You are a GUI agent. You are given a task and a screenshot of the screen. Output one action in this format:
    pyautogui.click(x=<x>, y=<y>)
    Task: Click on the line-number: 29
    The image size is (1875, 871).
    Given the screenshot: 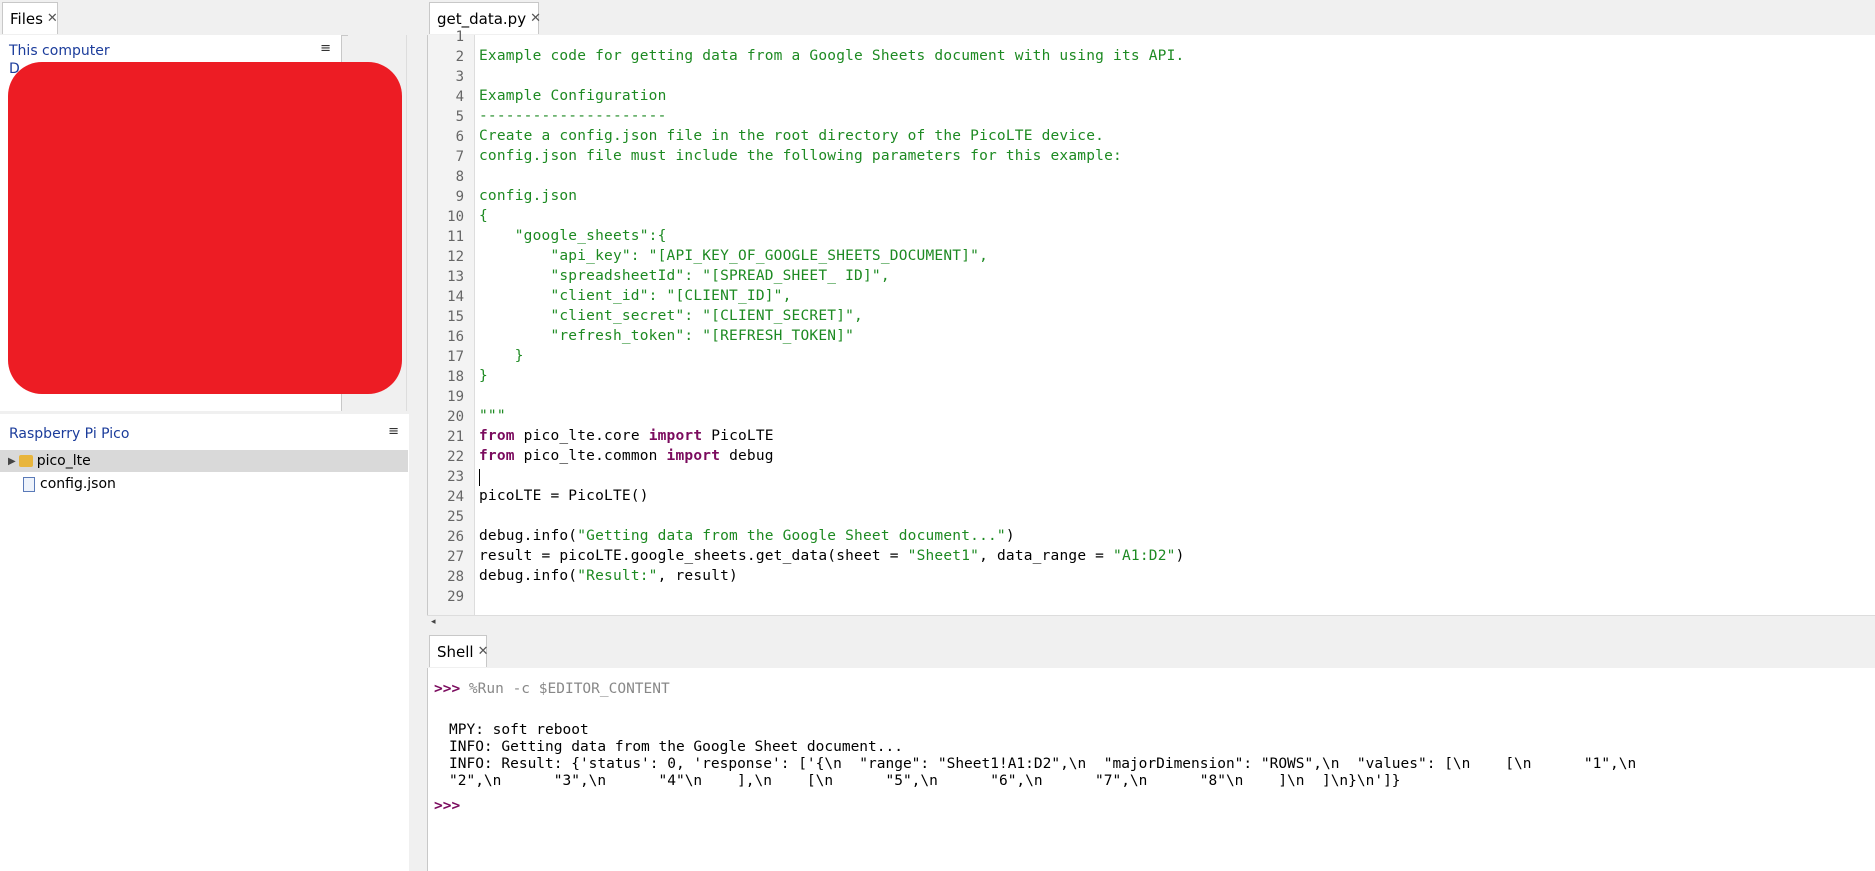 What is the action you would take?
    pyautogui.click(x=455, y=597)
    